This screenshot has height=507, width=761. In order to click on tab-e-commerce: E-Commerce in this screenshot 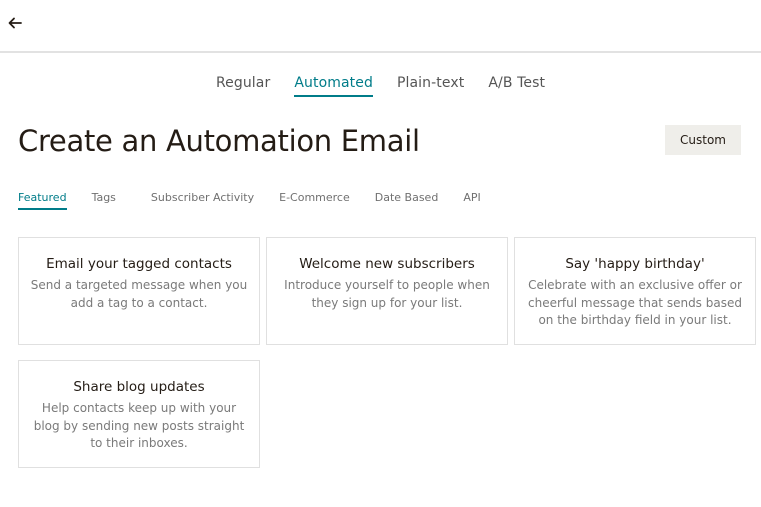, I will do `click(314, 200)`.